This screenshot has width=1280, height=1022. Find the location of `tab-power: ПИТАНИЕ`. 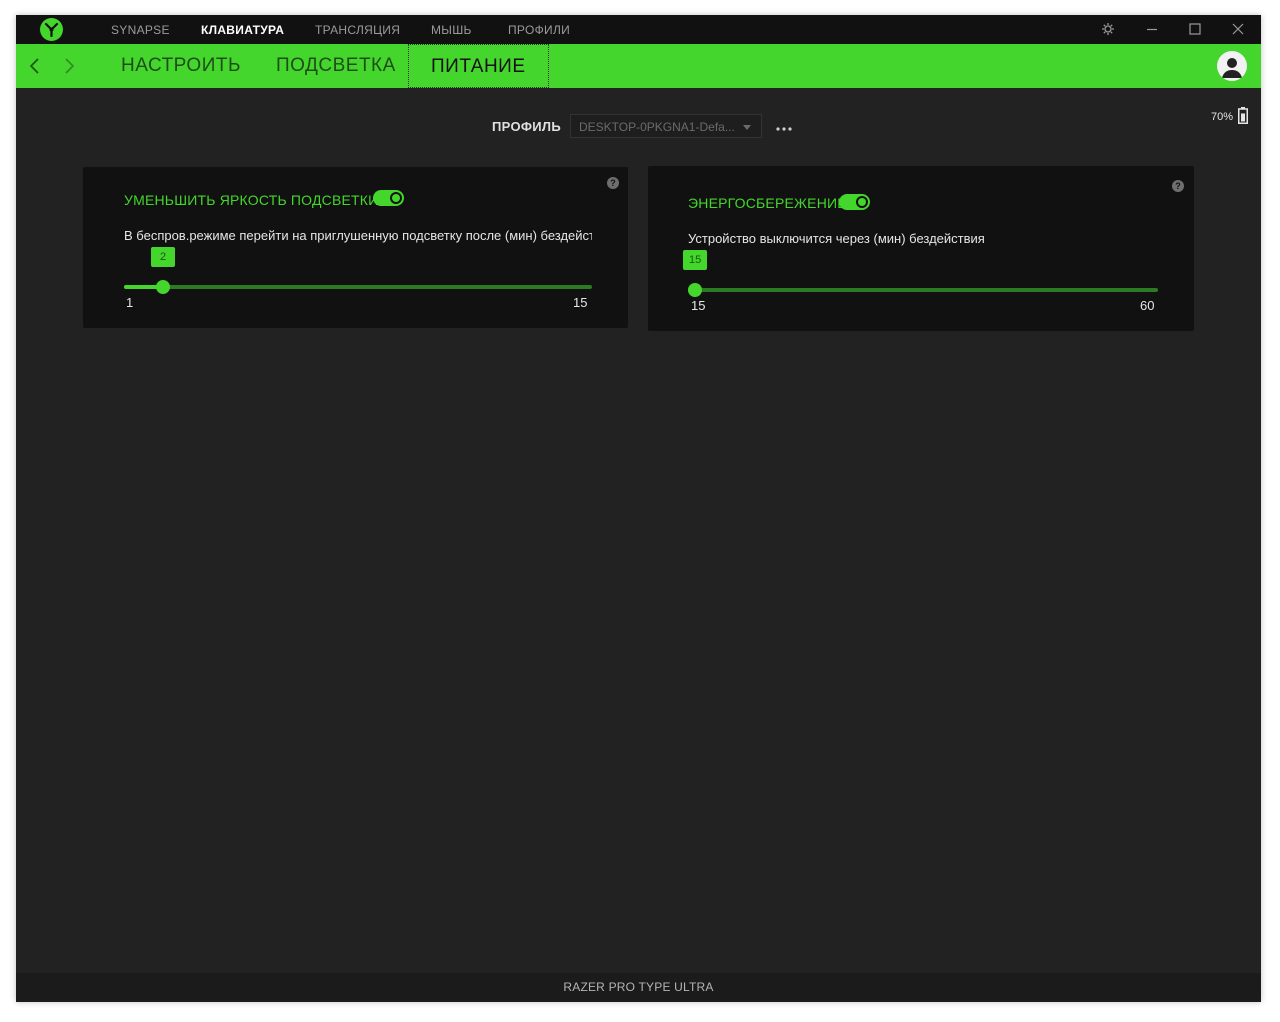

tab-power: ПИТАНИЕ is located at coordinates (478, 66).